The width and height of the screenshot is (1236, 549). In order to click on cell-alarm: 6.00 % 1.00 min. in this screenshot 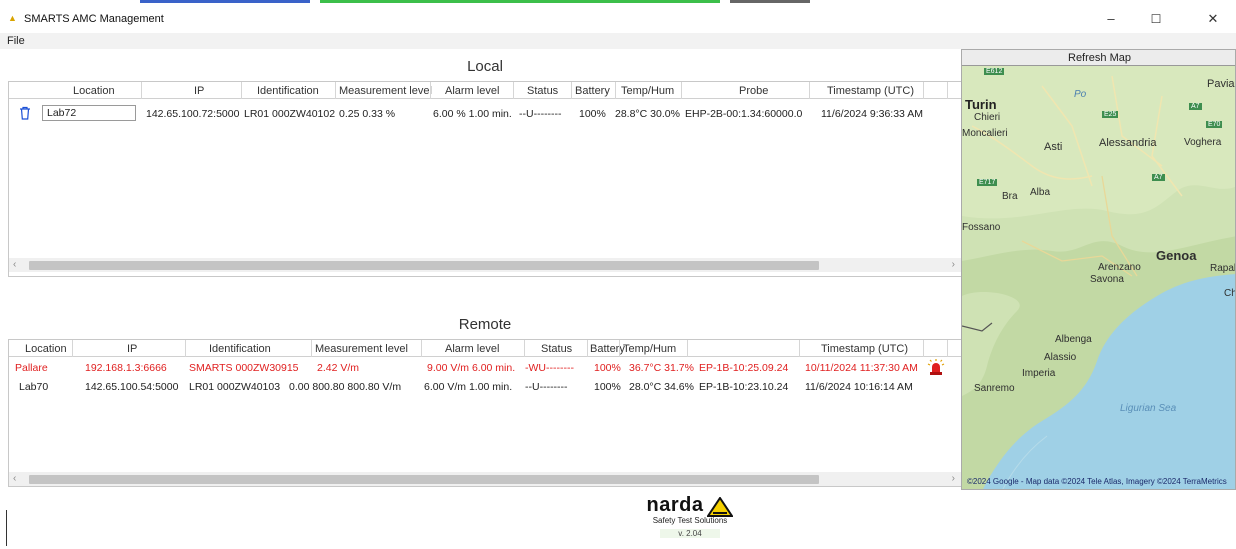, I will do `click(472, 114)`.